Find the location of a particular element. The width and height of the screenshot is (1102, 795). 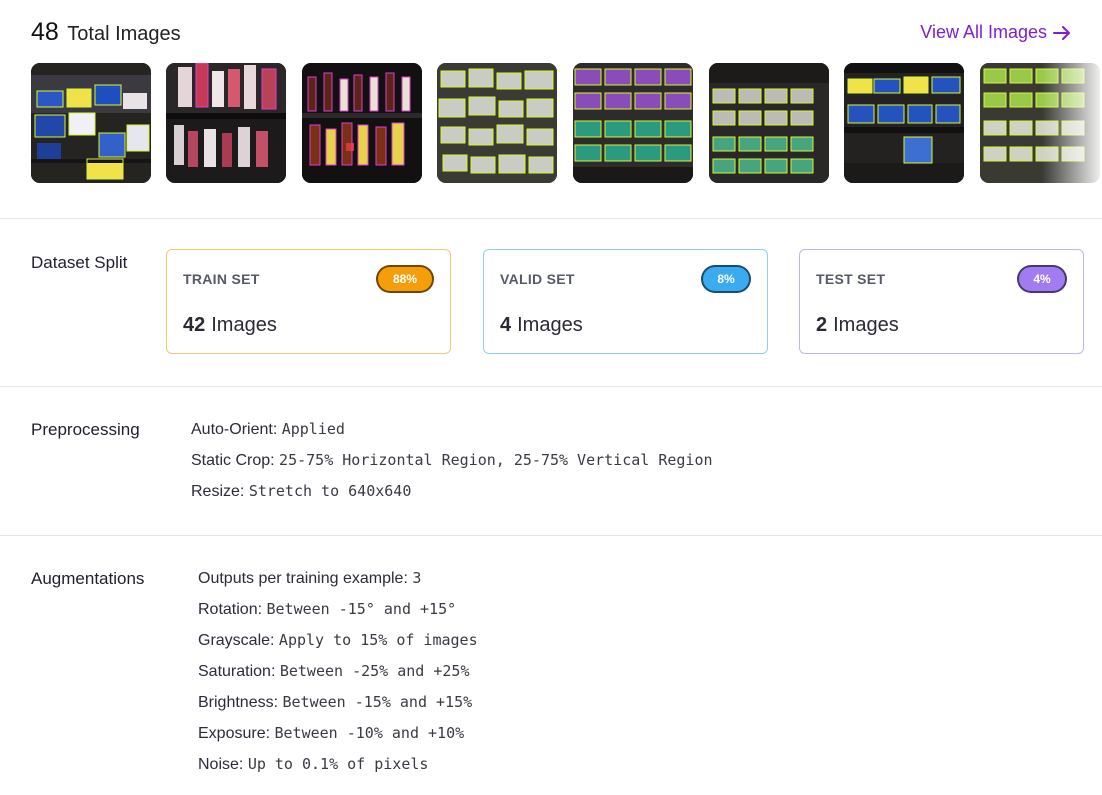

valid-set-percent-badge: 8% is located at coordinates (726, 279).